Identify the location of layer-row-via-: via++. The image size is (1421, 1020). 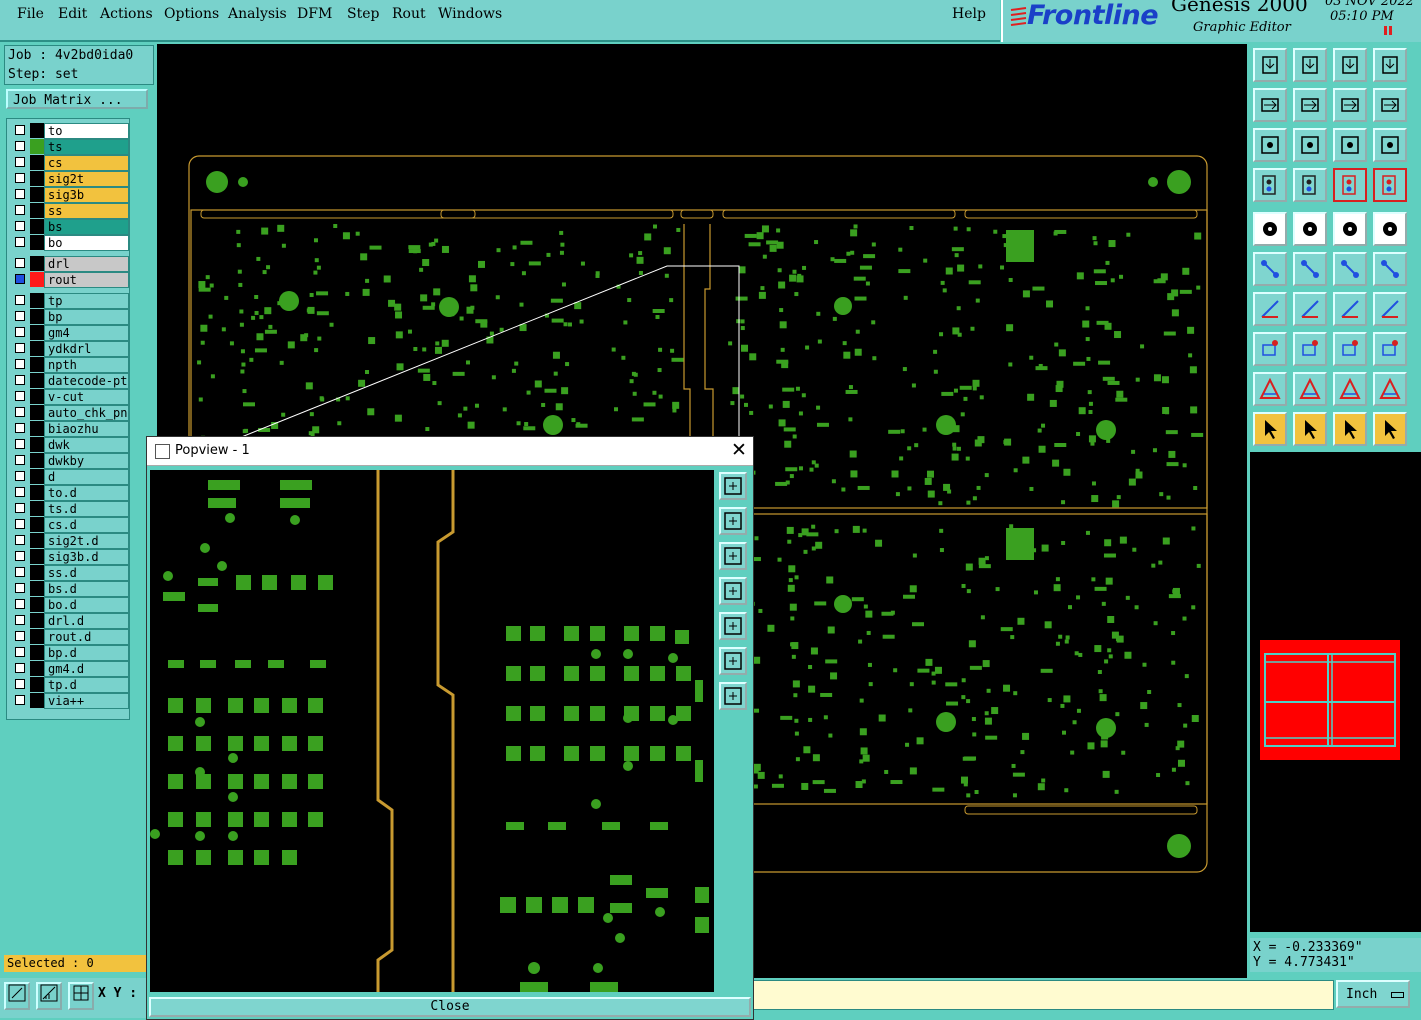
(69, 701).